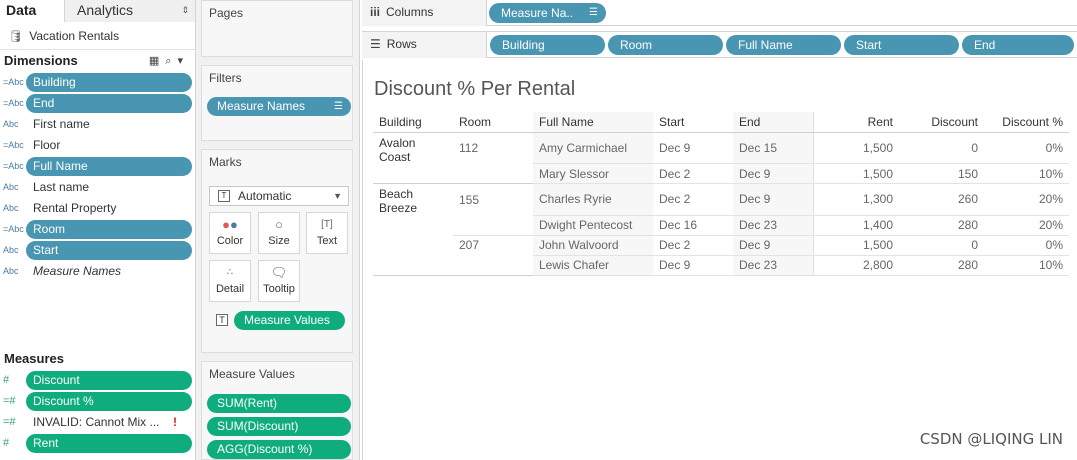  What do you see at coordinates (171, 61) in the screenshot?
I see `search-icon: ⌕` at bounding box center [171, 61].